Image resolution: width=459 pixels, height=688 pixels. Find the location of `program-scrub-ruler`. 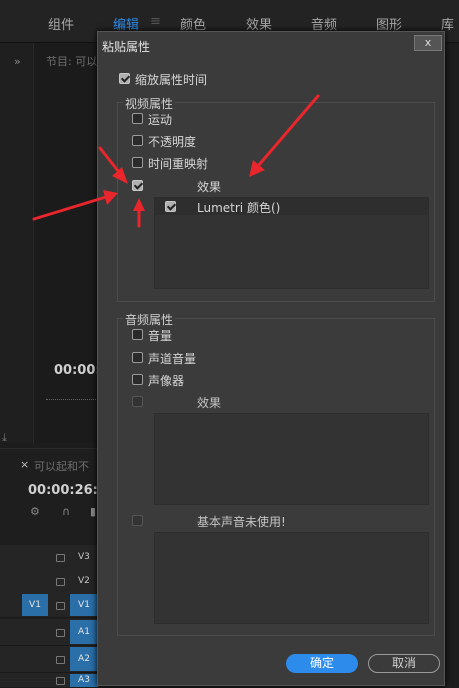

program-scrub-ruler is located at coordinates (72, 396).